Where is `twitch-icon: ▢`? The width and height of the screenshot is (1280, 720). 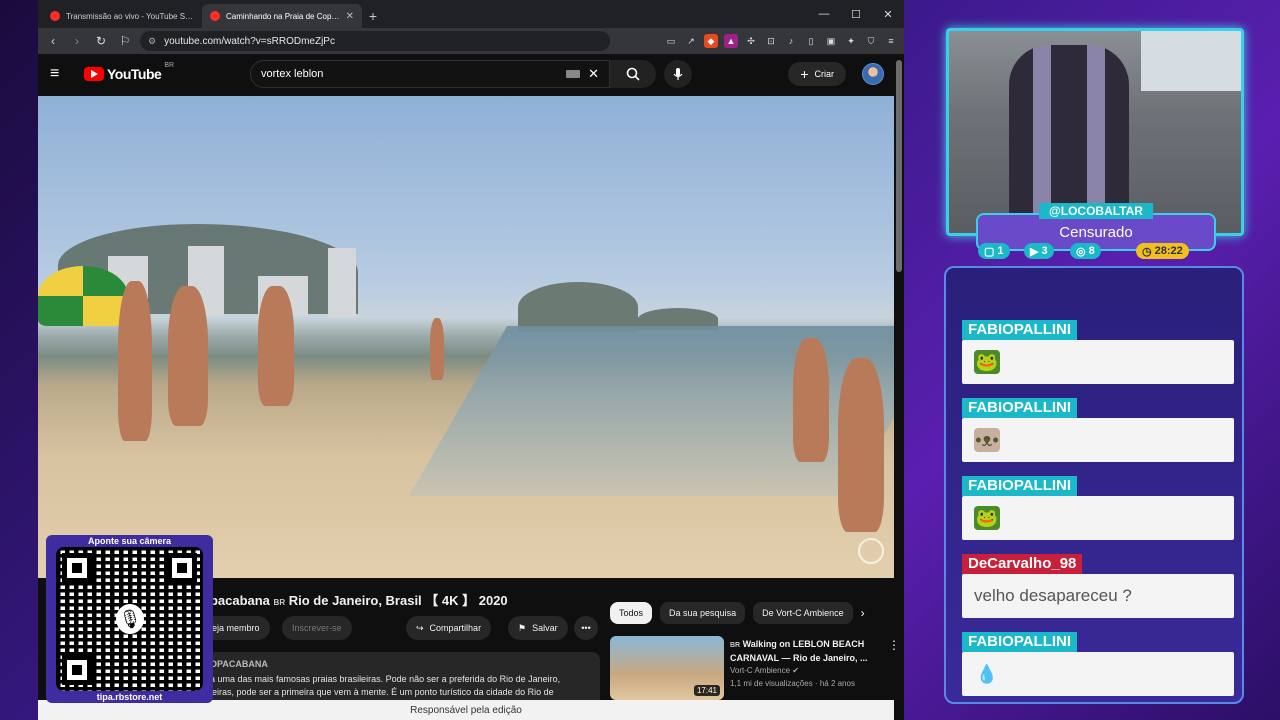 twitch-icon: ▢ is located at coordinates (989, 251).